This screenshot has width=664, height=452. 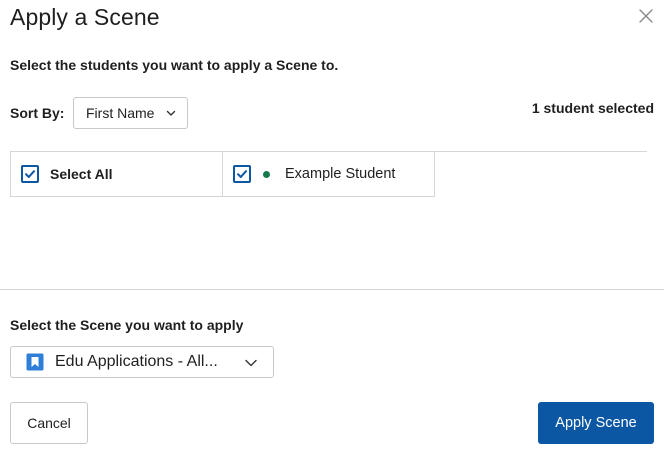 What do you see at coordinates (81, 174) in the screenshot?
I see `select-all-label: Select All` at bounding box center [81, 174].